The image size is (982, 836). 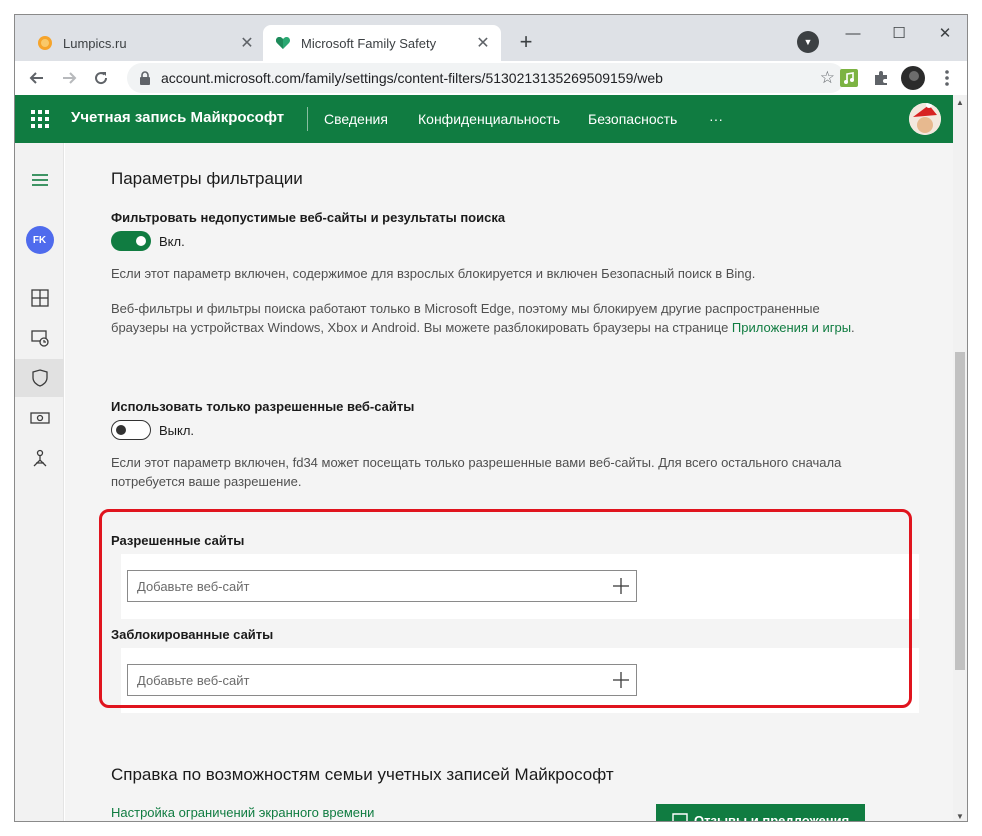 I want to click on allowed-only-toggle, so click(x=131, y=430).